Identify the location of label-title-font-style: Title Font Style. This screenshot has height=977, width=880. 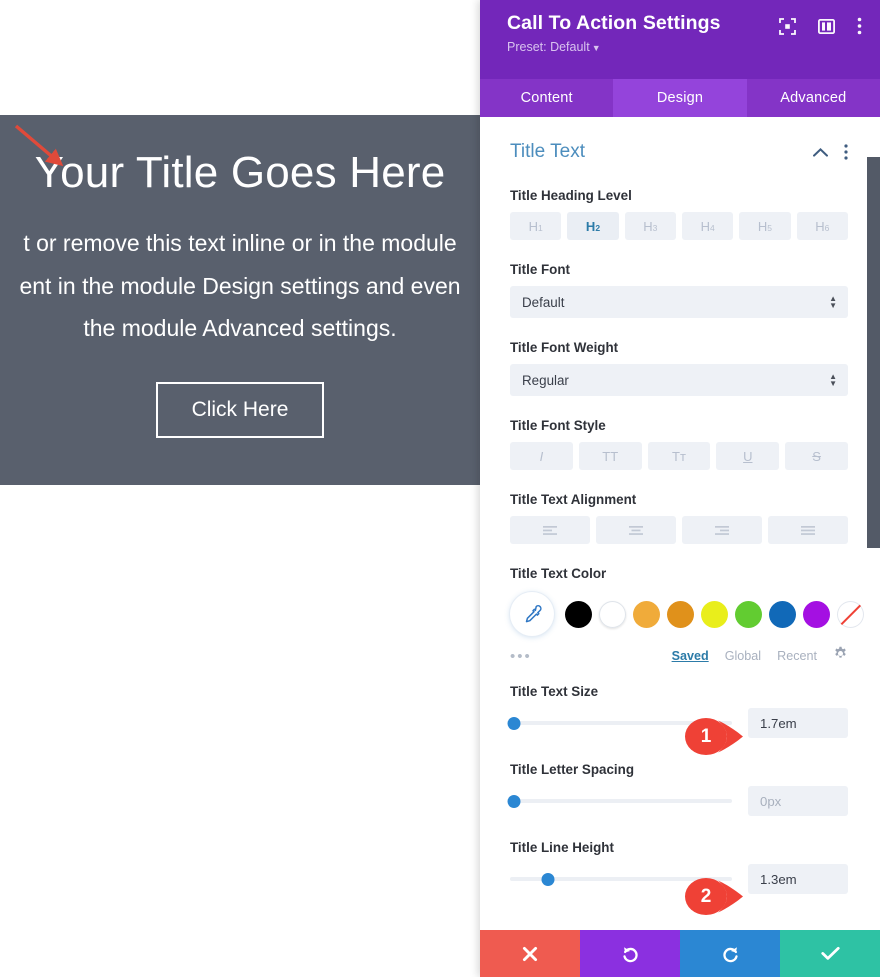
(558, 425).